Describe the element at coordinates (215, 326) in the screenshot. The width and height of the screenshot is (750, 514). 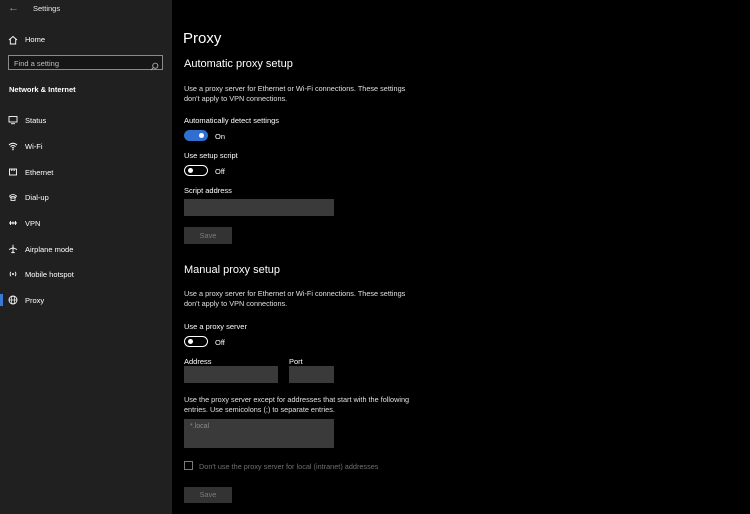
I see `use-proxy-label: Use a proxy server` at that location.